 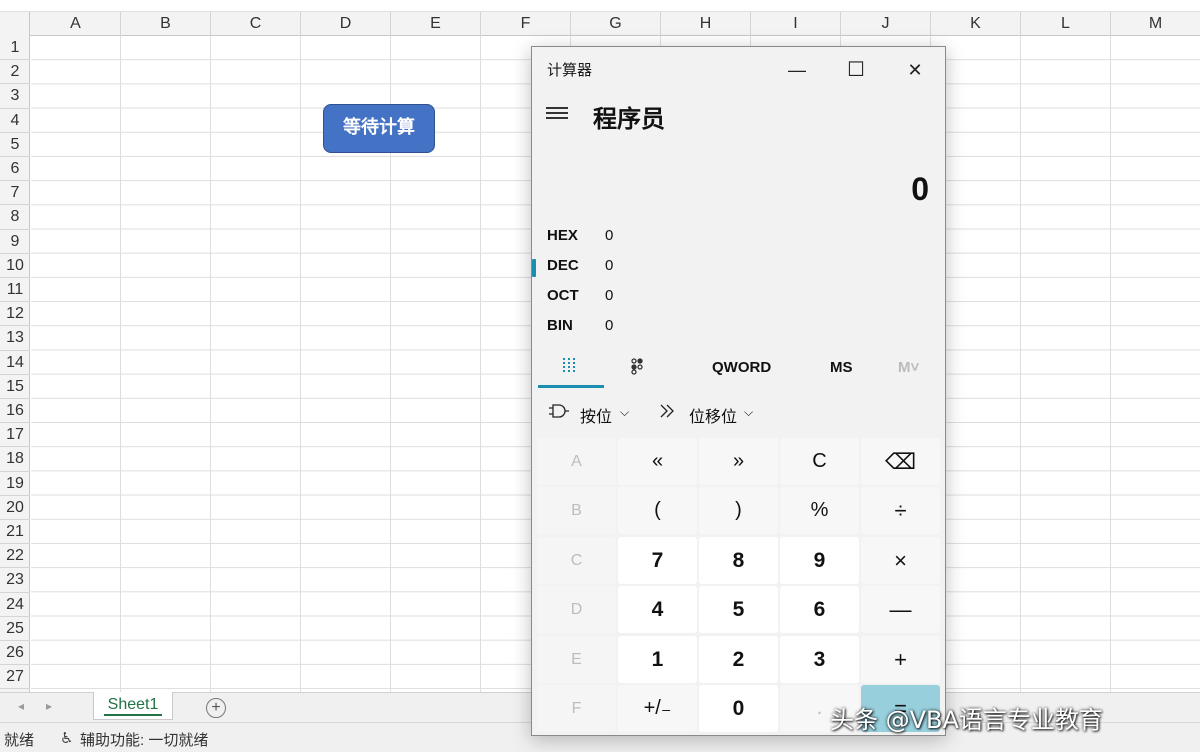 What do you see at coordinates (576, 511) in the screenshot?
I see `key-b: B` at bounding box center [576, 511].